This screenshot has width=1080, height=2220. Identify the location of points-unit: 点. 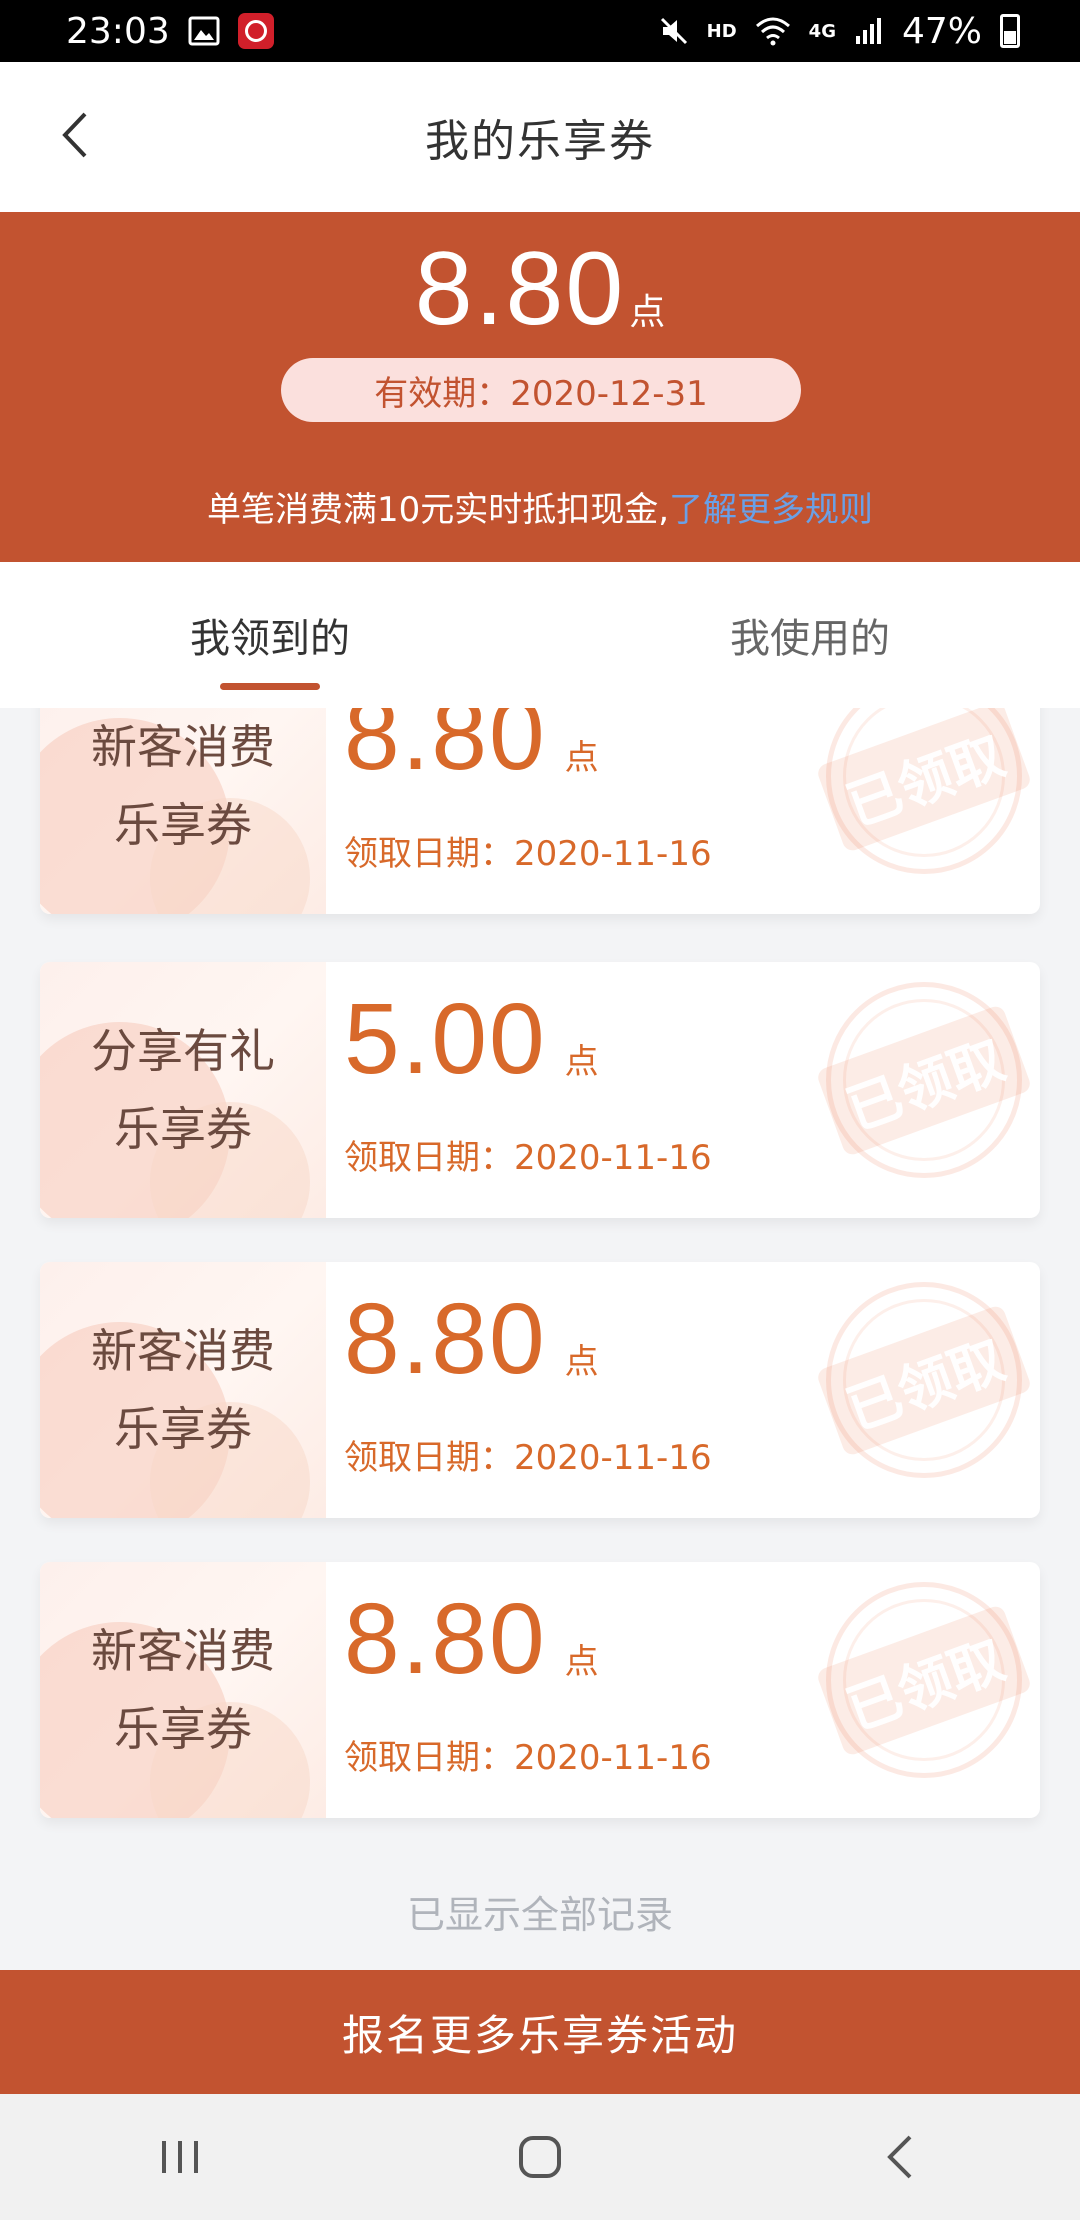
(647, 312).